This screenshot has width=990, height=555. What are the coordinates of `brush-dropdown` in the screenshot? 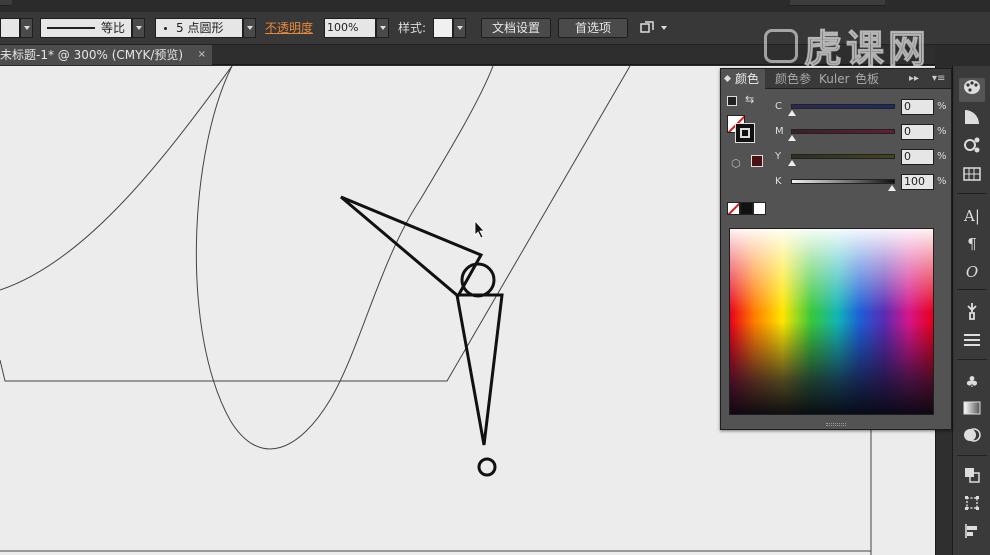 It's located at (249, 28).